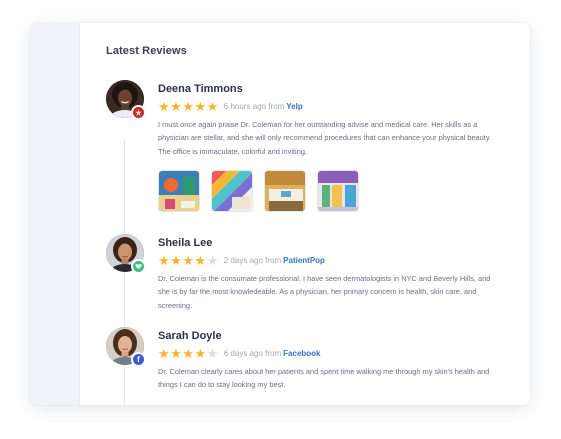 This screenshot has height=439, width=561. Describe the element at coordinates (79, 214) in the screenshot. I see `sidebar-divider` at that location.